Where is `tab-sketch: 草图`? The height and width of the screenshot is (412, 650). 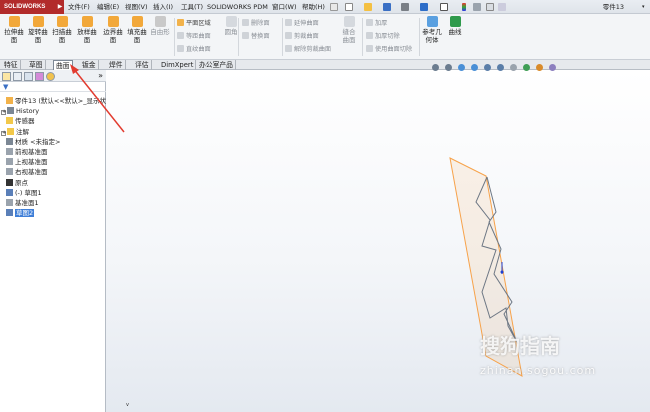
tab-sketch: 草图 is located at coordinates (36, 65).